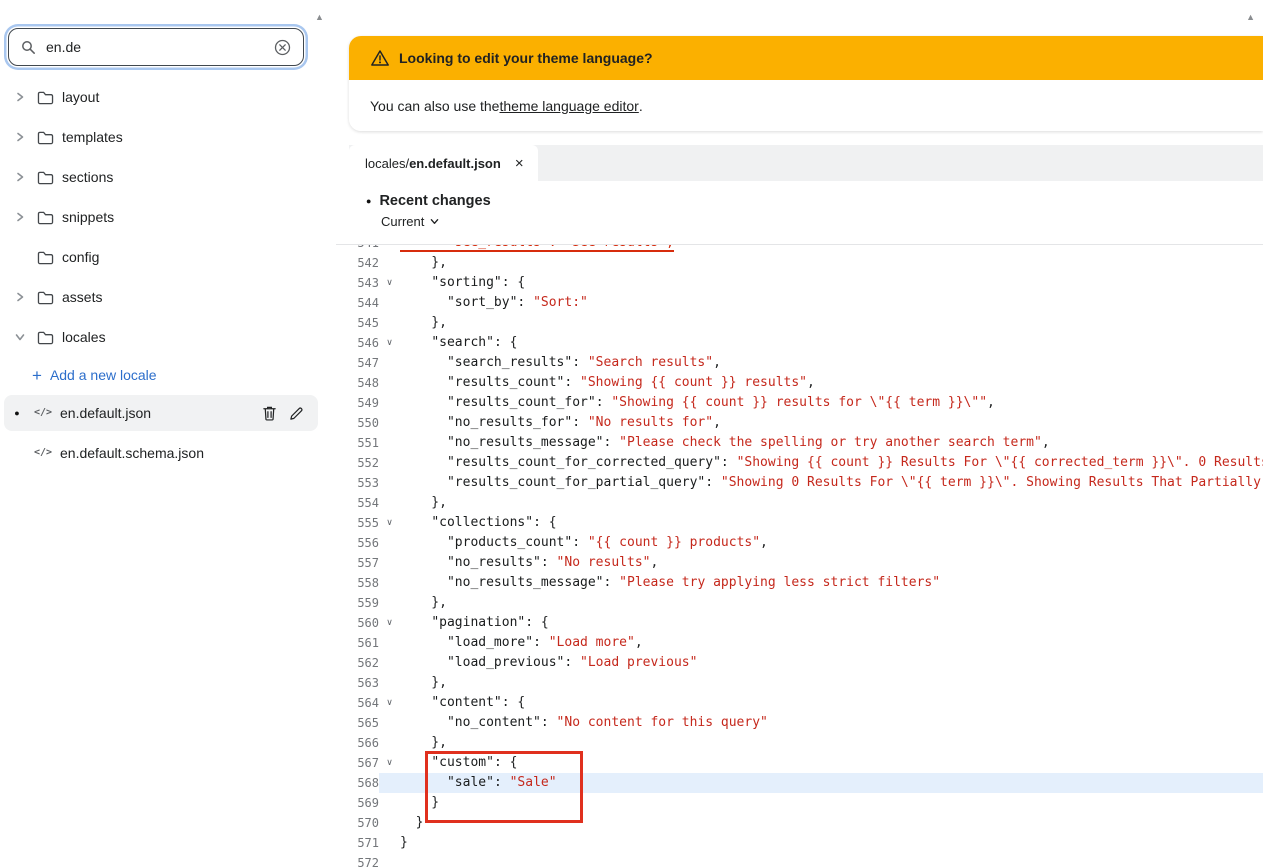  I want to click on delete-file-icon, so click(269, 413).